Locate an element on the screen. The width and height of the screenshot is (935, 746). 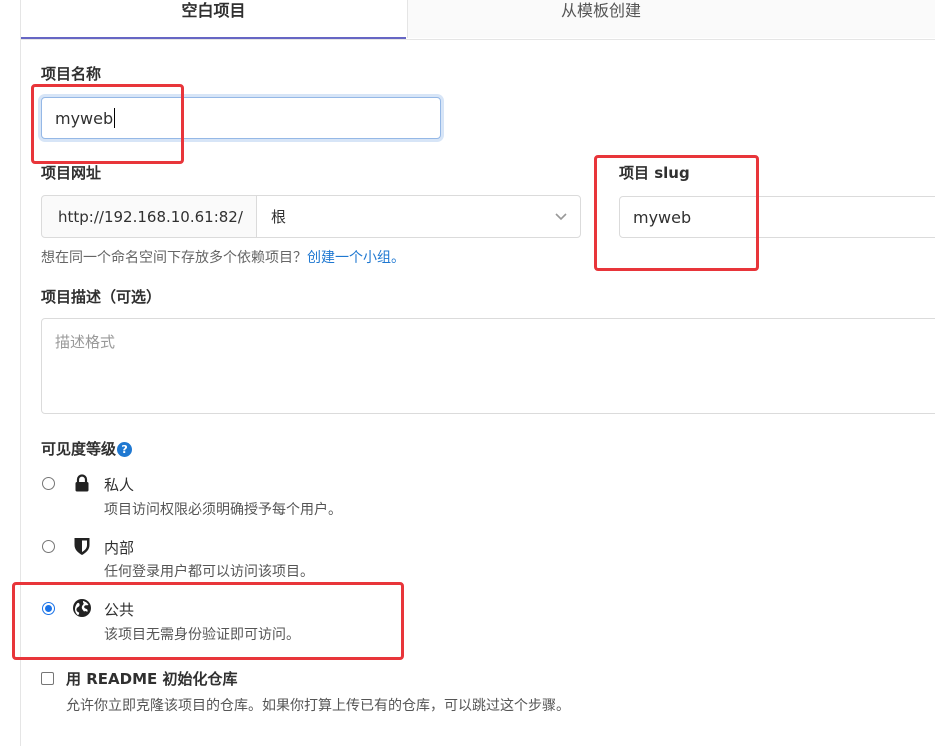
description-label: 项目描述（可选） is located at coordinates (101, 297).